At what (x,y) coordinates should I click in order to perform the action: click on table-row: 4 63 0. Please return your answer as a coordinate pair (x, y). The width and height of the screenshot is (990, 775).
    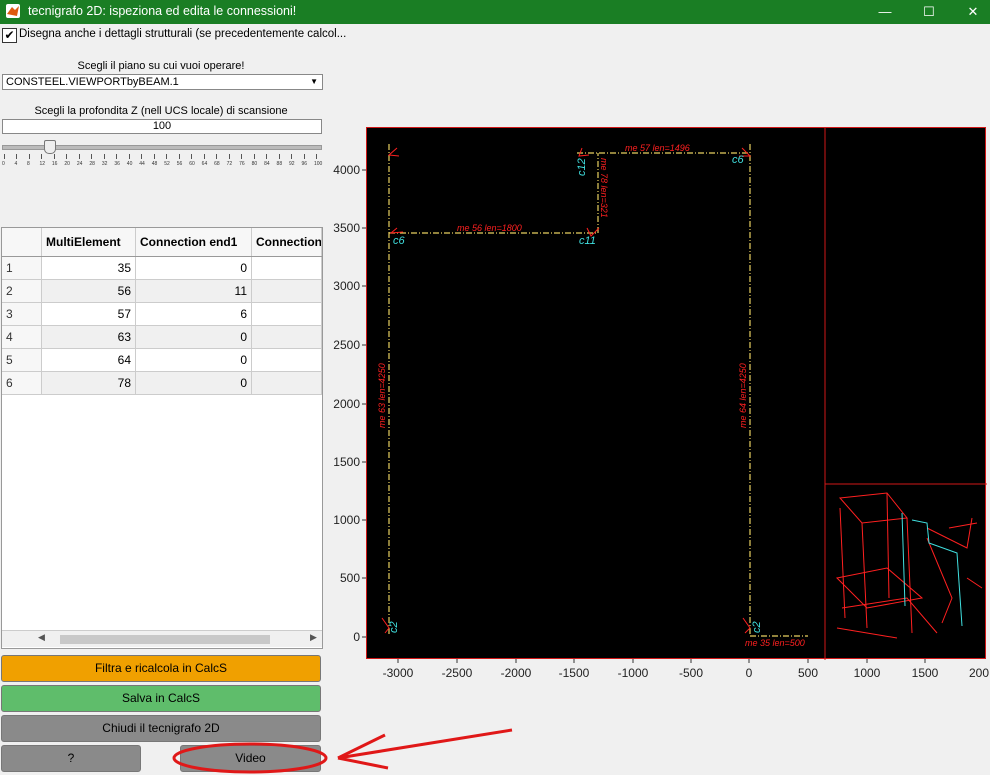
    Looking at the image, I should click on (162, 337).